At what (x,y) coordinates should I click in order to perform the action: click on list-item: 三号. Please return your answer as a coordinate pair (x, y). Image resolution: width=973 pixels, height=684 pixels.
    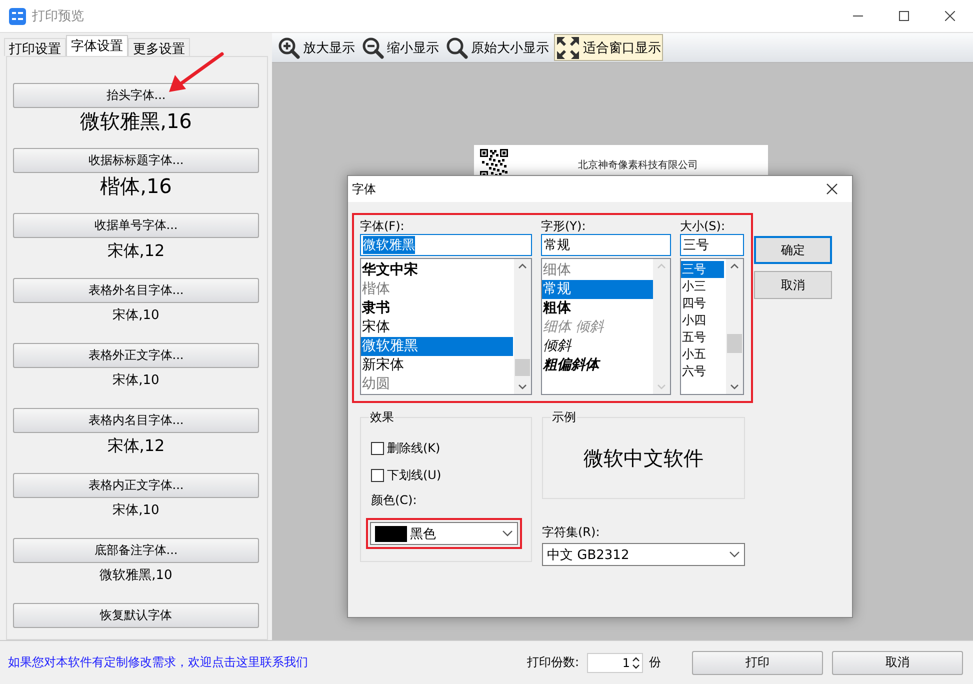
    Looking at the image, I should click on (702, 269).